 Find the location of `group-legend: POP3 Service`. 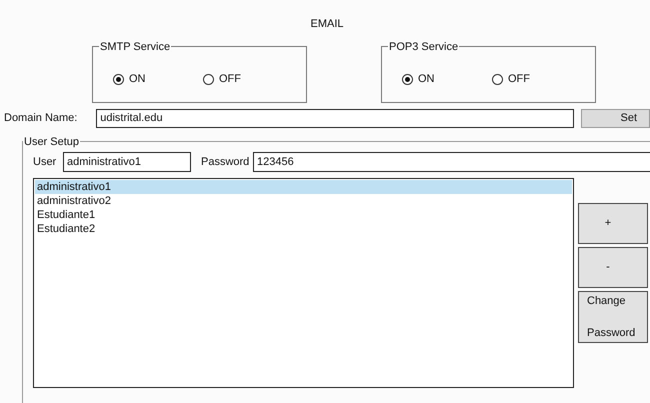

group-legend: POP3 Service is located at coordinates (424, 46).